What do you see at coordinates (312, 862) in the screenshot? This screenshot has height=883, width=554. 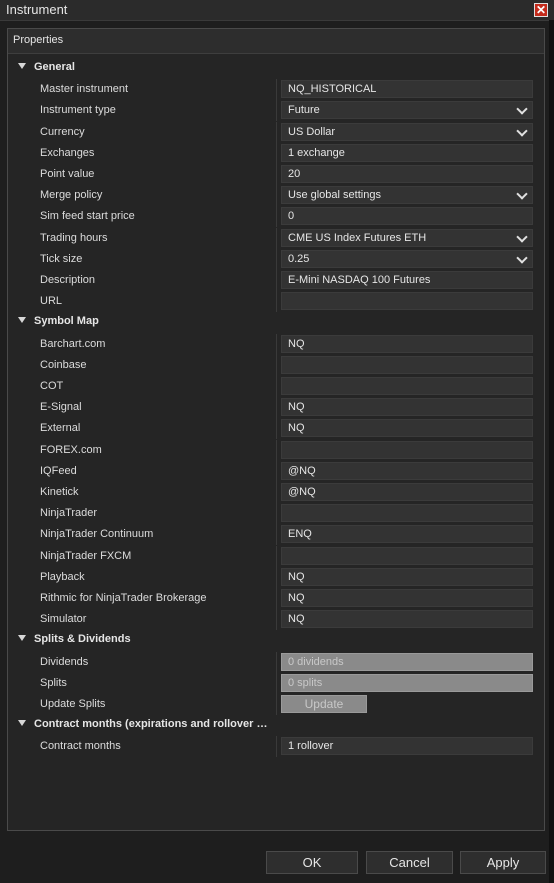 I see `ok-button: OK` at bounding box center [312, 862].